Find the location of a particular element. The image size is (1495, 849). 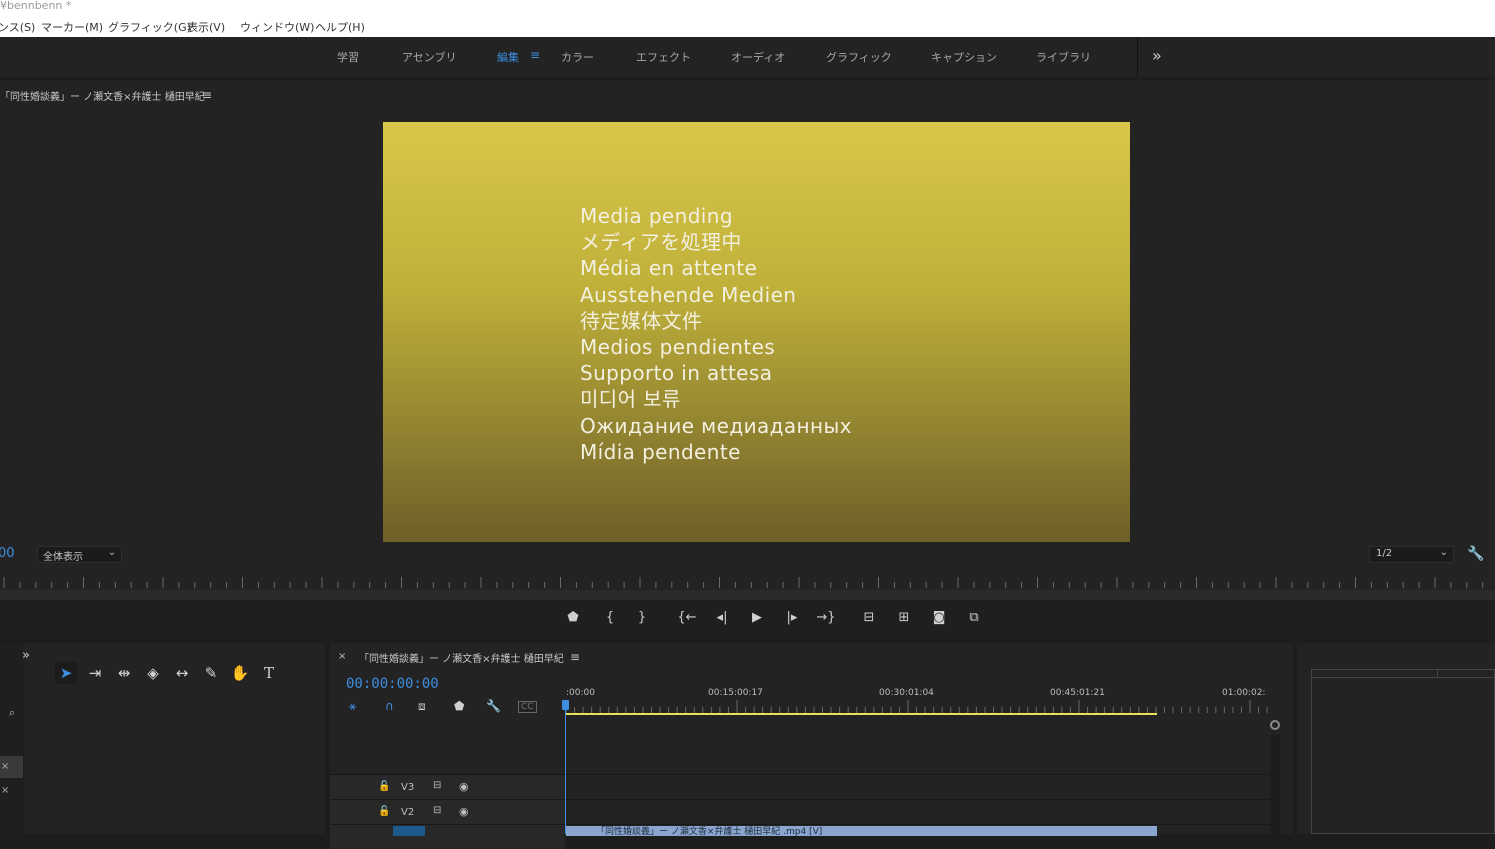

zoom-level-value: 全体表示 is located at coordinates (63, 557).